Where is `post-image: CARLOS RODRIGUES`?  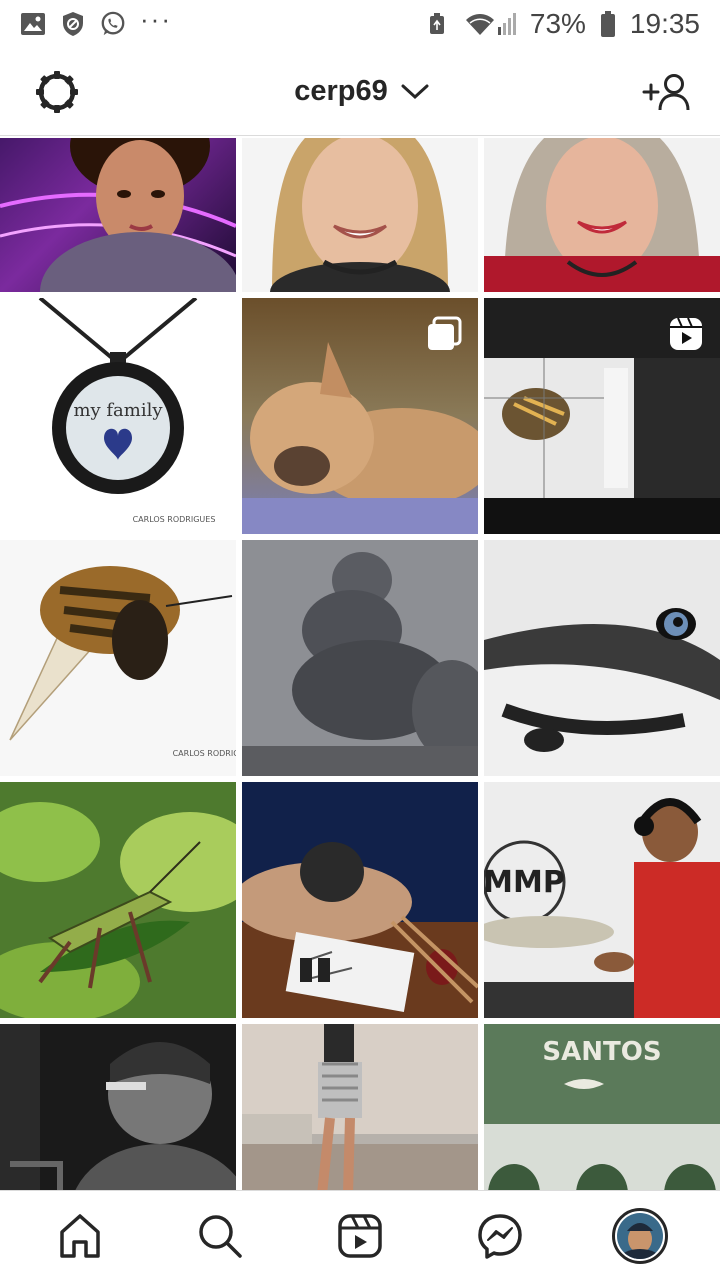 post-image: CARLOS RODRIGUES is located at coordinates (118, 658).